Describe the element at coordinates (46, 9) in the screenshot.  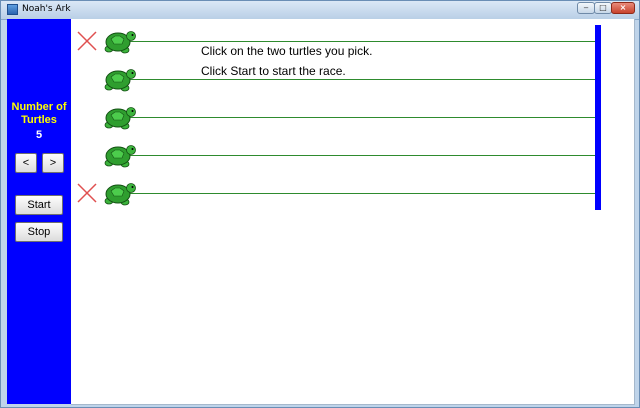
I see `window-title: Noah's Ark` at that location.